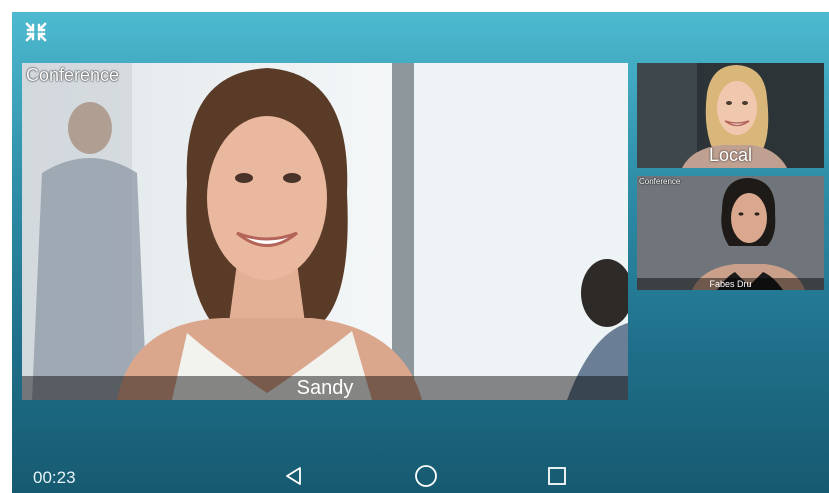  I want to click on remote-participant-name: Fabes Dru, so click(730, 284).